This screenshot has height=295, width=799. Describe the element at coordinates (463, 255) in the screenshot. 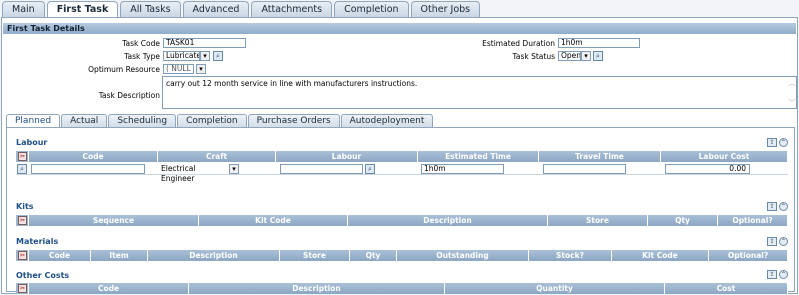

I see `col-outstanding: Outstanding` at that location.